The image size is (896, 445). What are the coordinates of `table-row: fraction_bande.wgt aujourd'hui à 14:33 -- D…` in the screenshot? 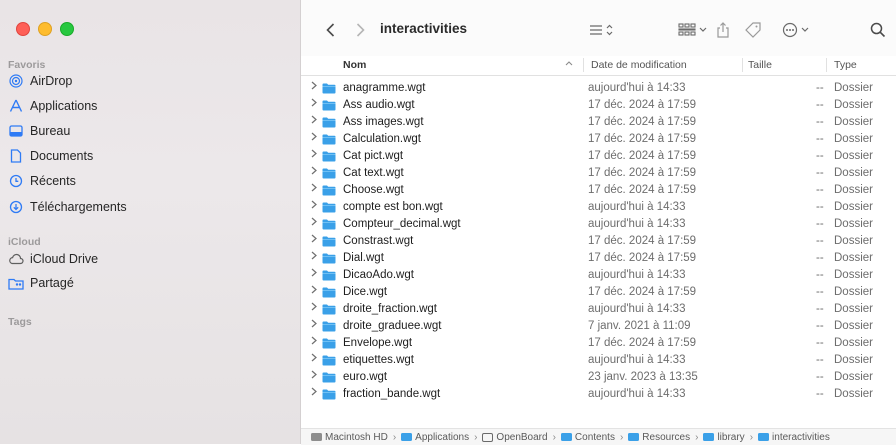 It's located at (598, 394).